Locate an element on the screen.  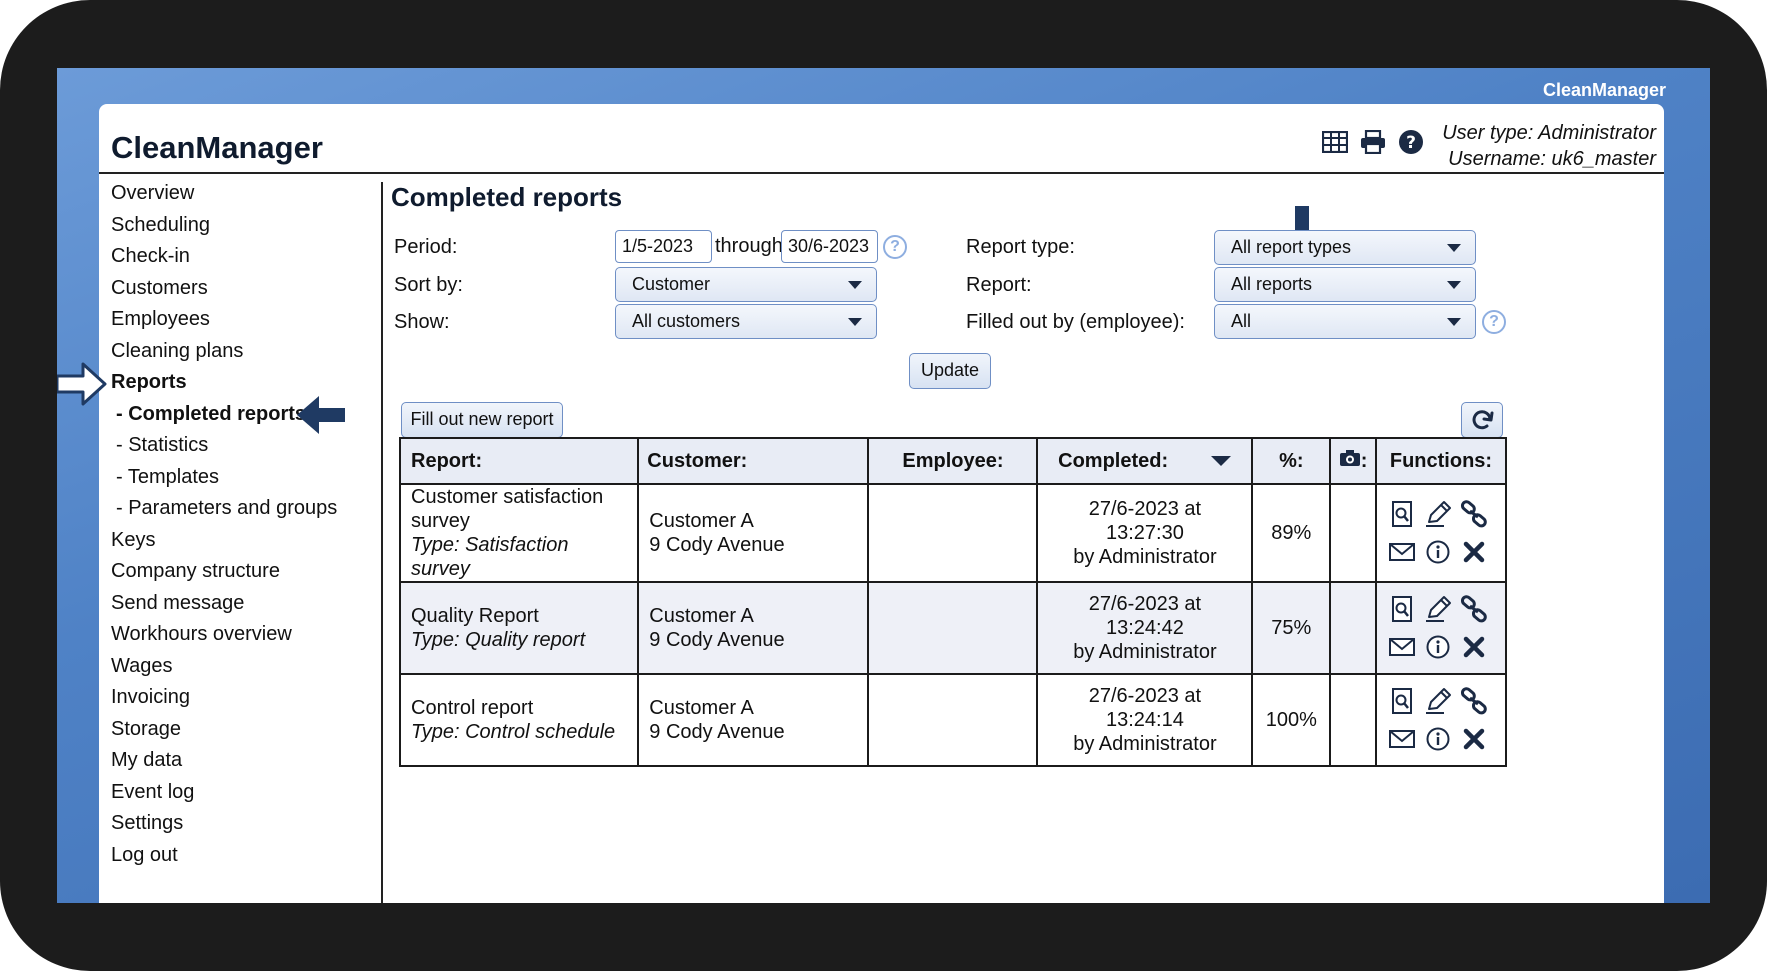
column-header-photo: : is located at coordinates (1353, 461).